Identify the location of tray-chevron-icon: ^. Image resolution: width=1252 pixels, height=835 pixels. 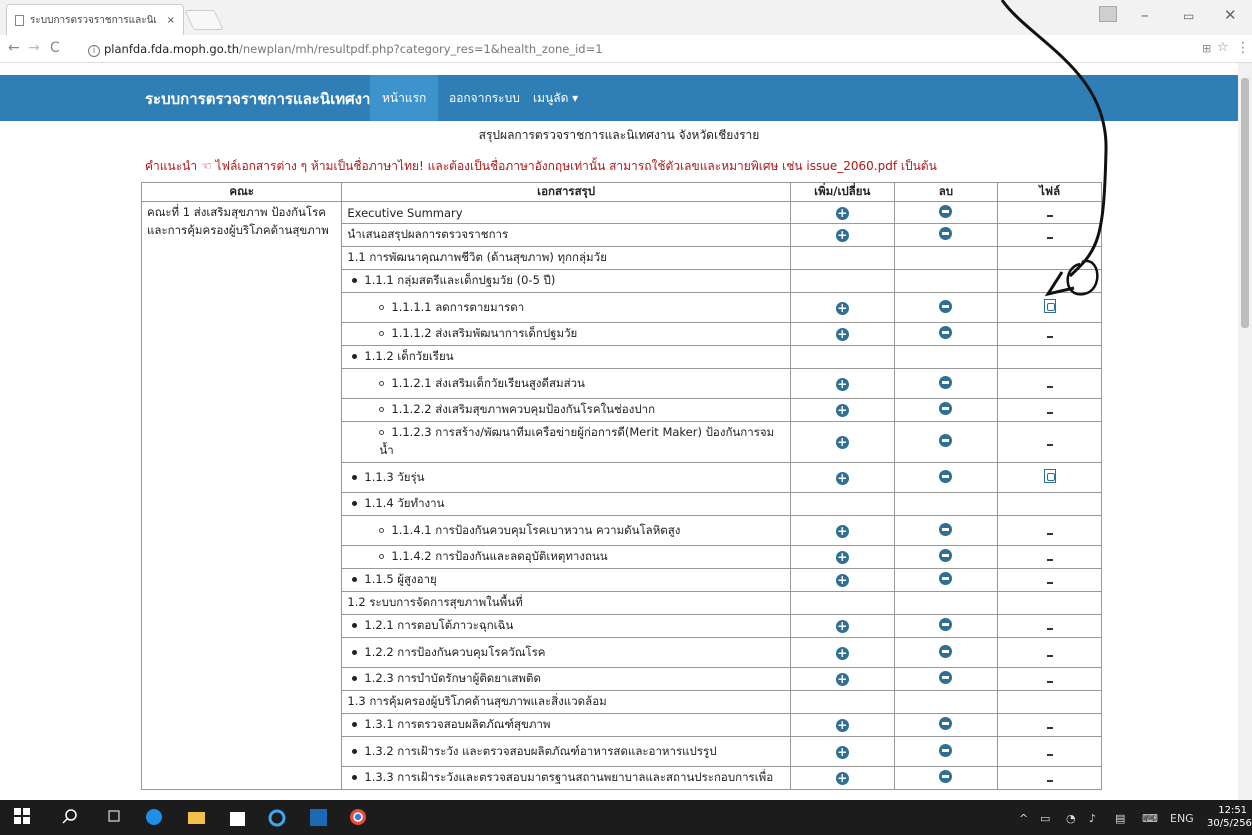
(1023, 818).